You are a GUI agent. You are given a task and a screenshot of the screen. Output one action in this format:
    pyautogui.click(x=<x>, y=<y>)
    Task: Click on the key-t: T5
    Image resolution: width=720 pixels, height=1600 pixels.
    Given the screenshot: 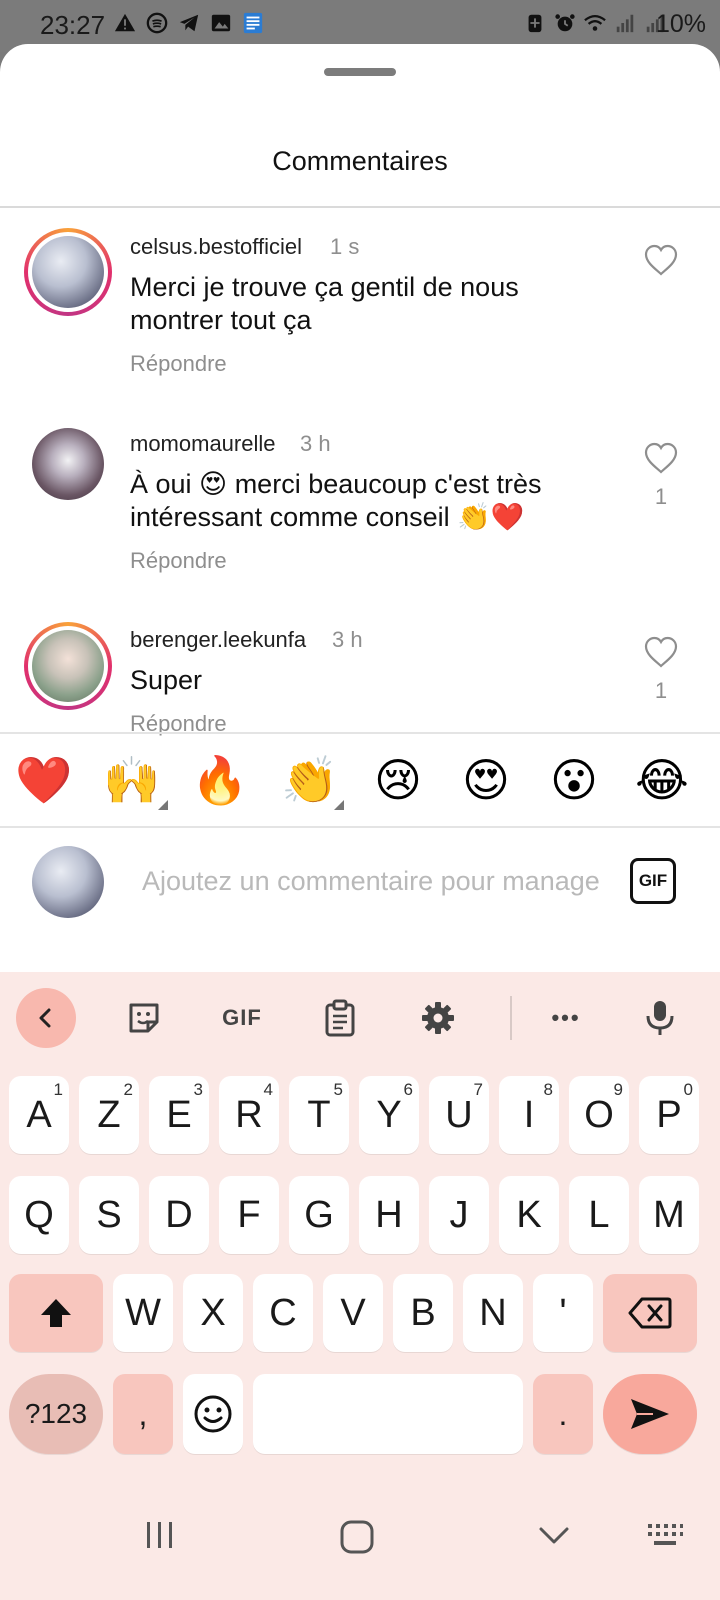 What is the action you would take?
    pyautogui.click(x=319, y=1115)
    